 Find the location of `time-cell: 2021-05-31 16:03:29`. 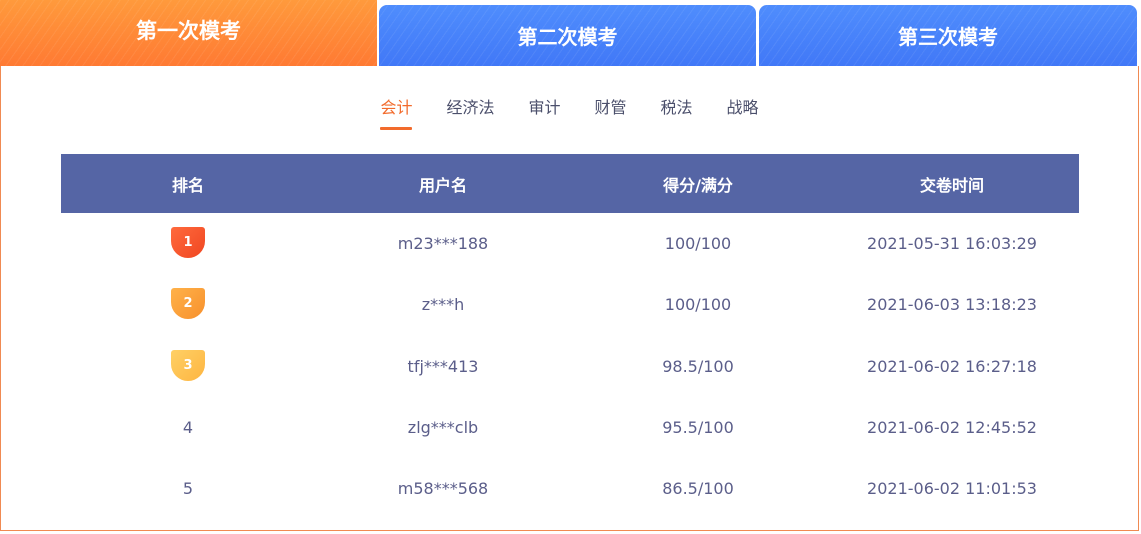

time-cell: 2021-05-31 16:03:29 is located at coordinates (952, 244).